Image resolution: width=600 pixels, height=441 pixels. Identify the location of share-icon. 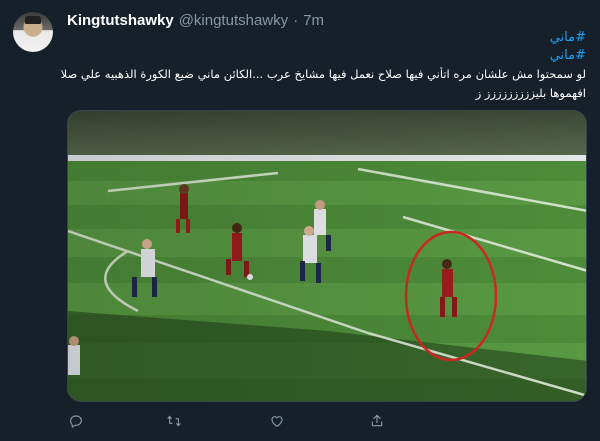
(377, 420).